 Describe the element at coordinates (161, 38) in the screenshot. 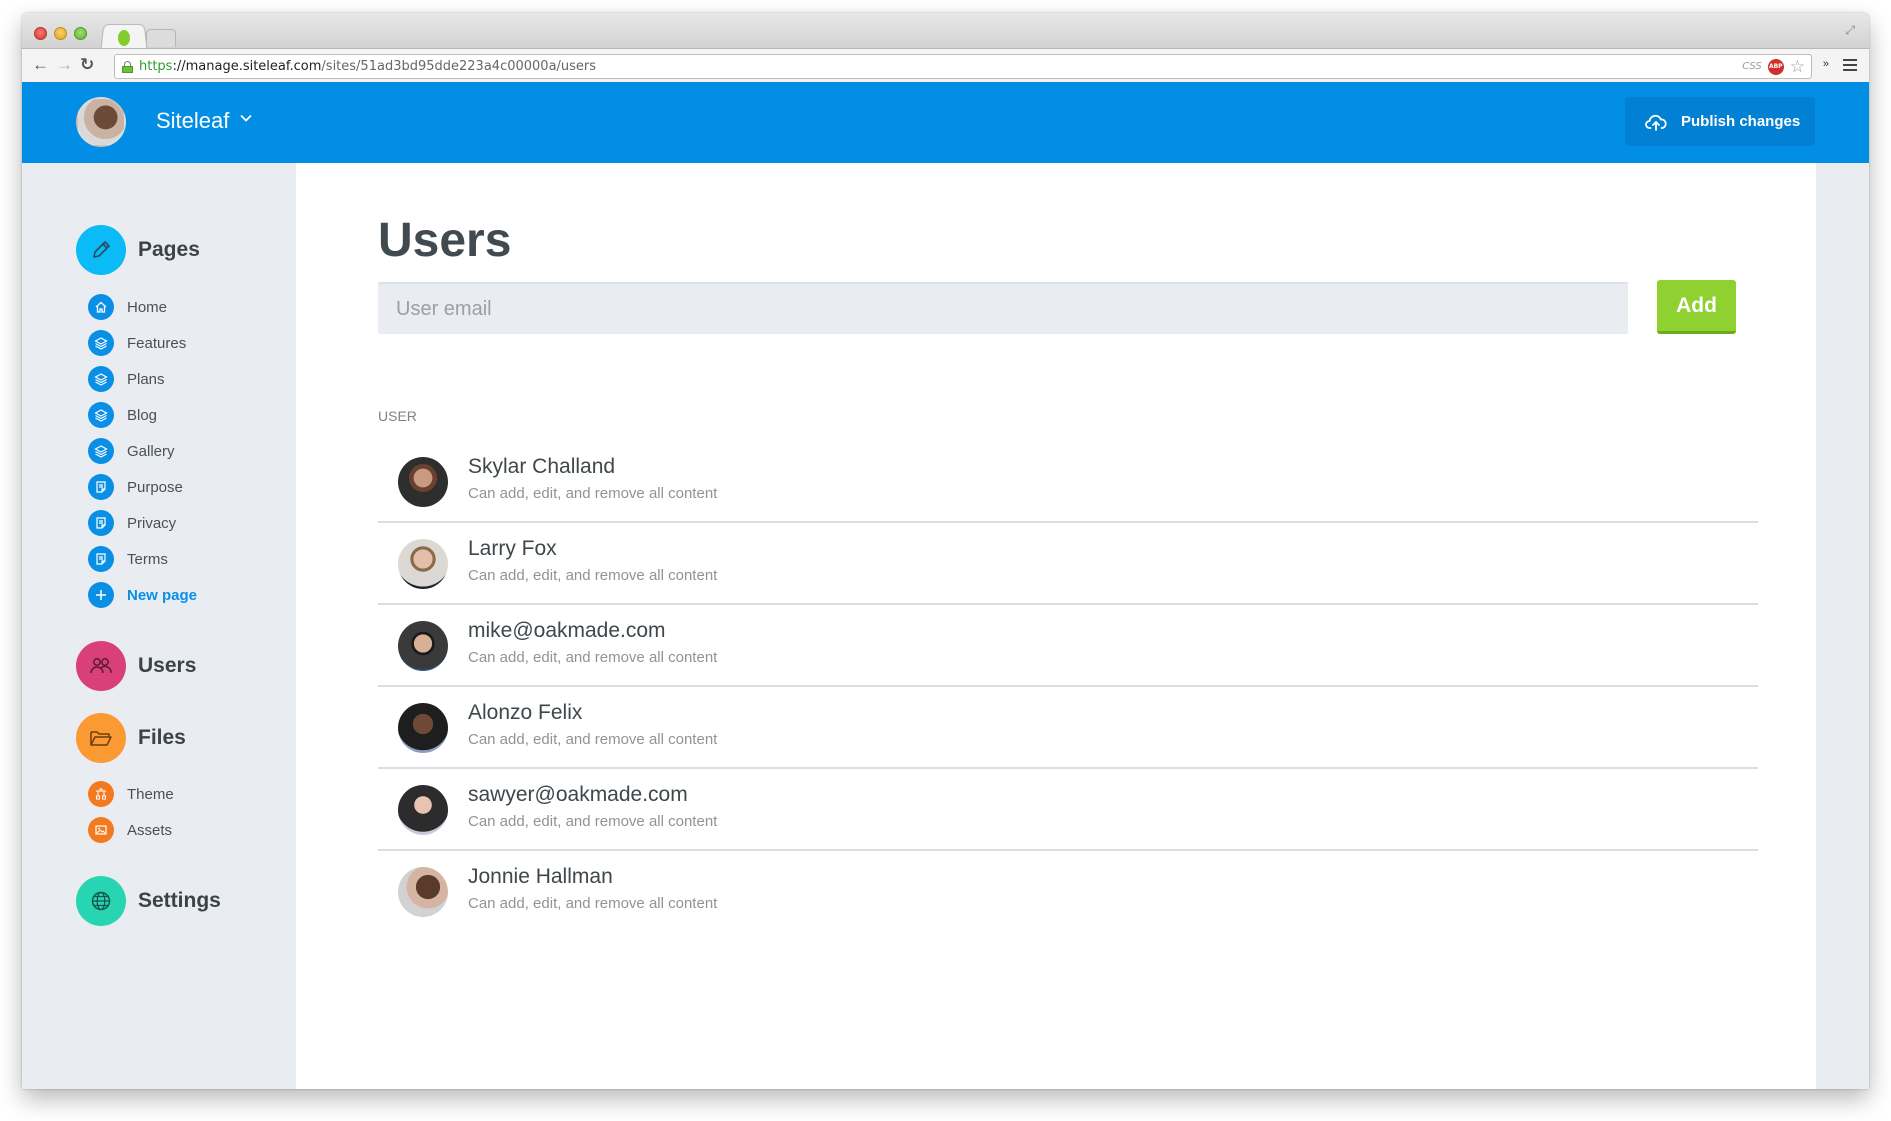

I see `new-tab-button` at that location.